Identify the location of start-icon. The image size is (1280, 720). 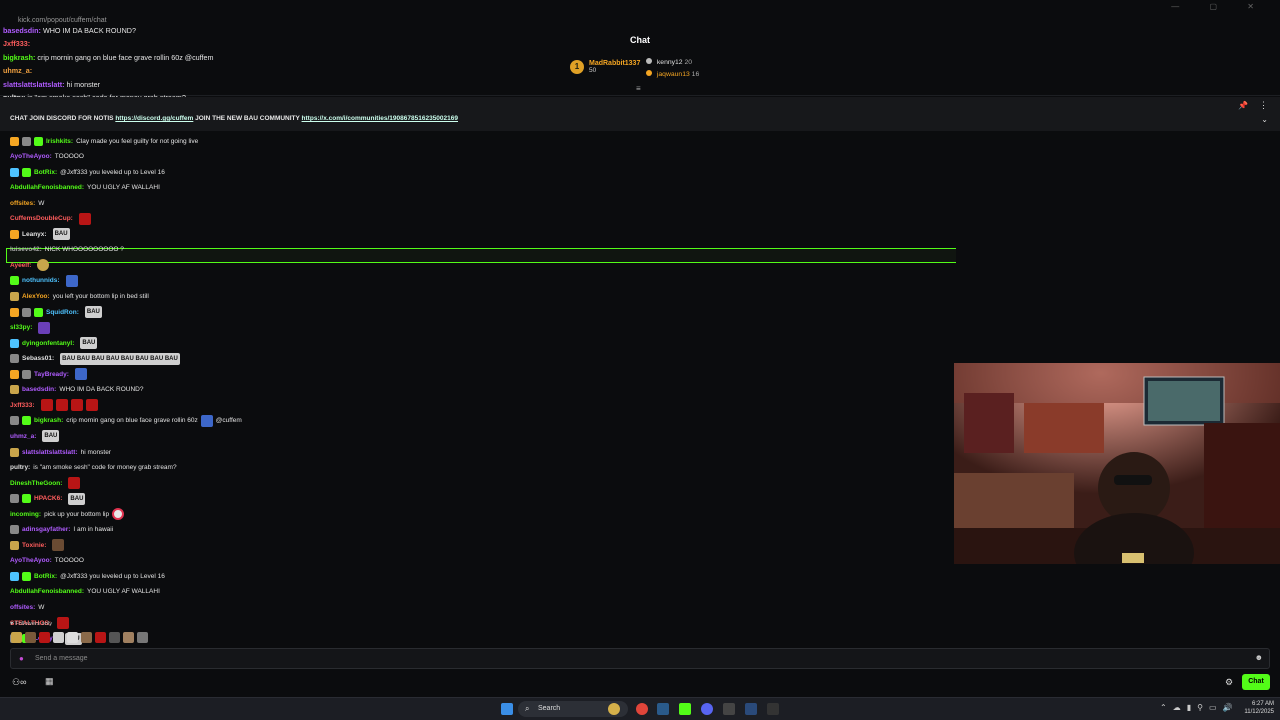
(507, 709).